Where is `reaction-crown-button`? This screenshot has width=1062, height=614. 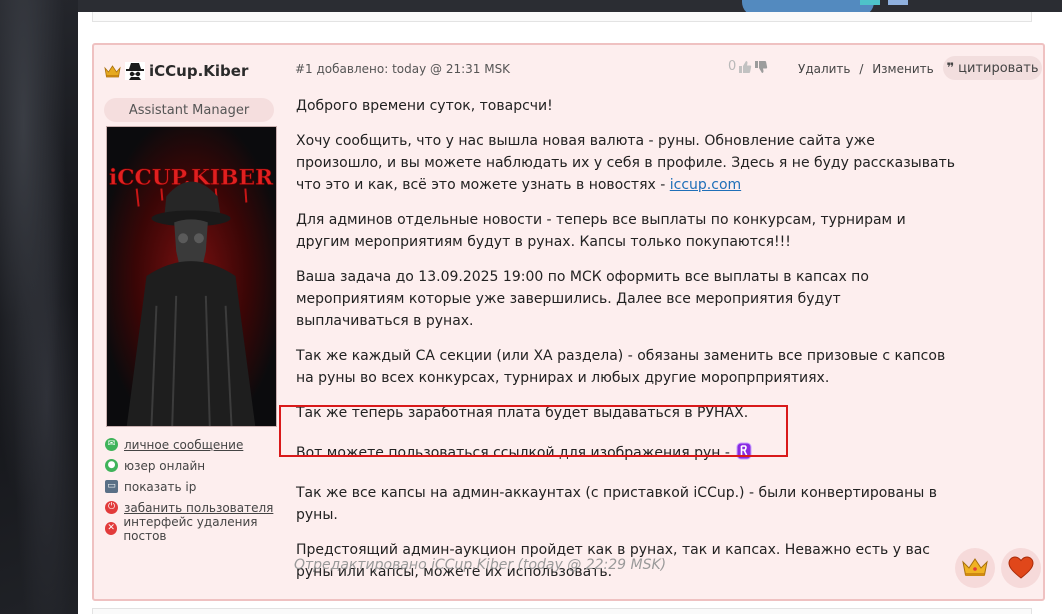
reaction-crown-button is located at coordinates (975, 568).